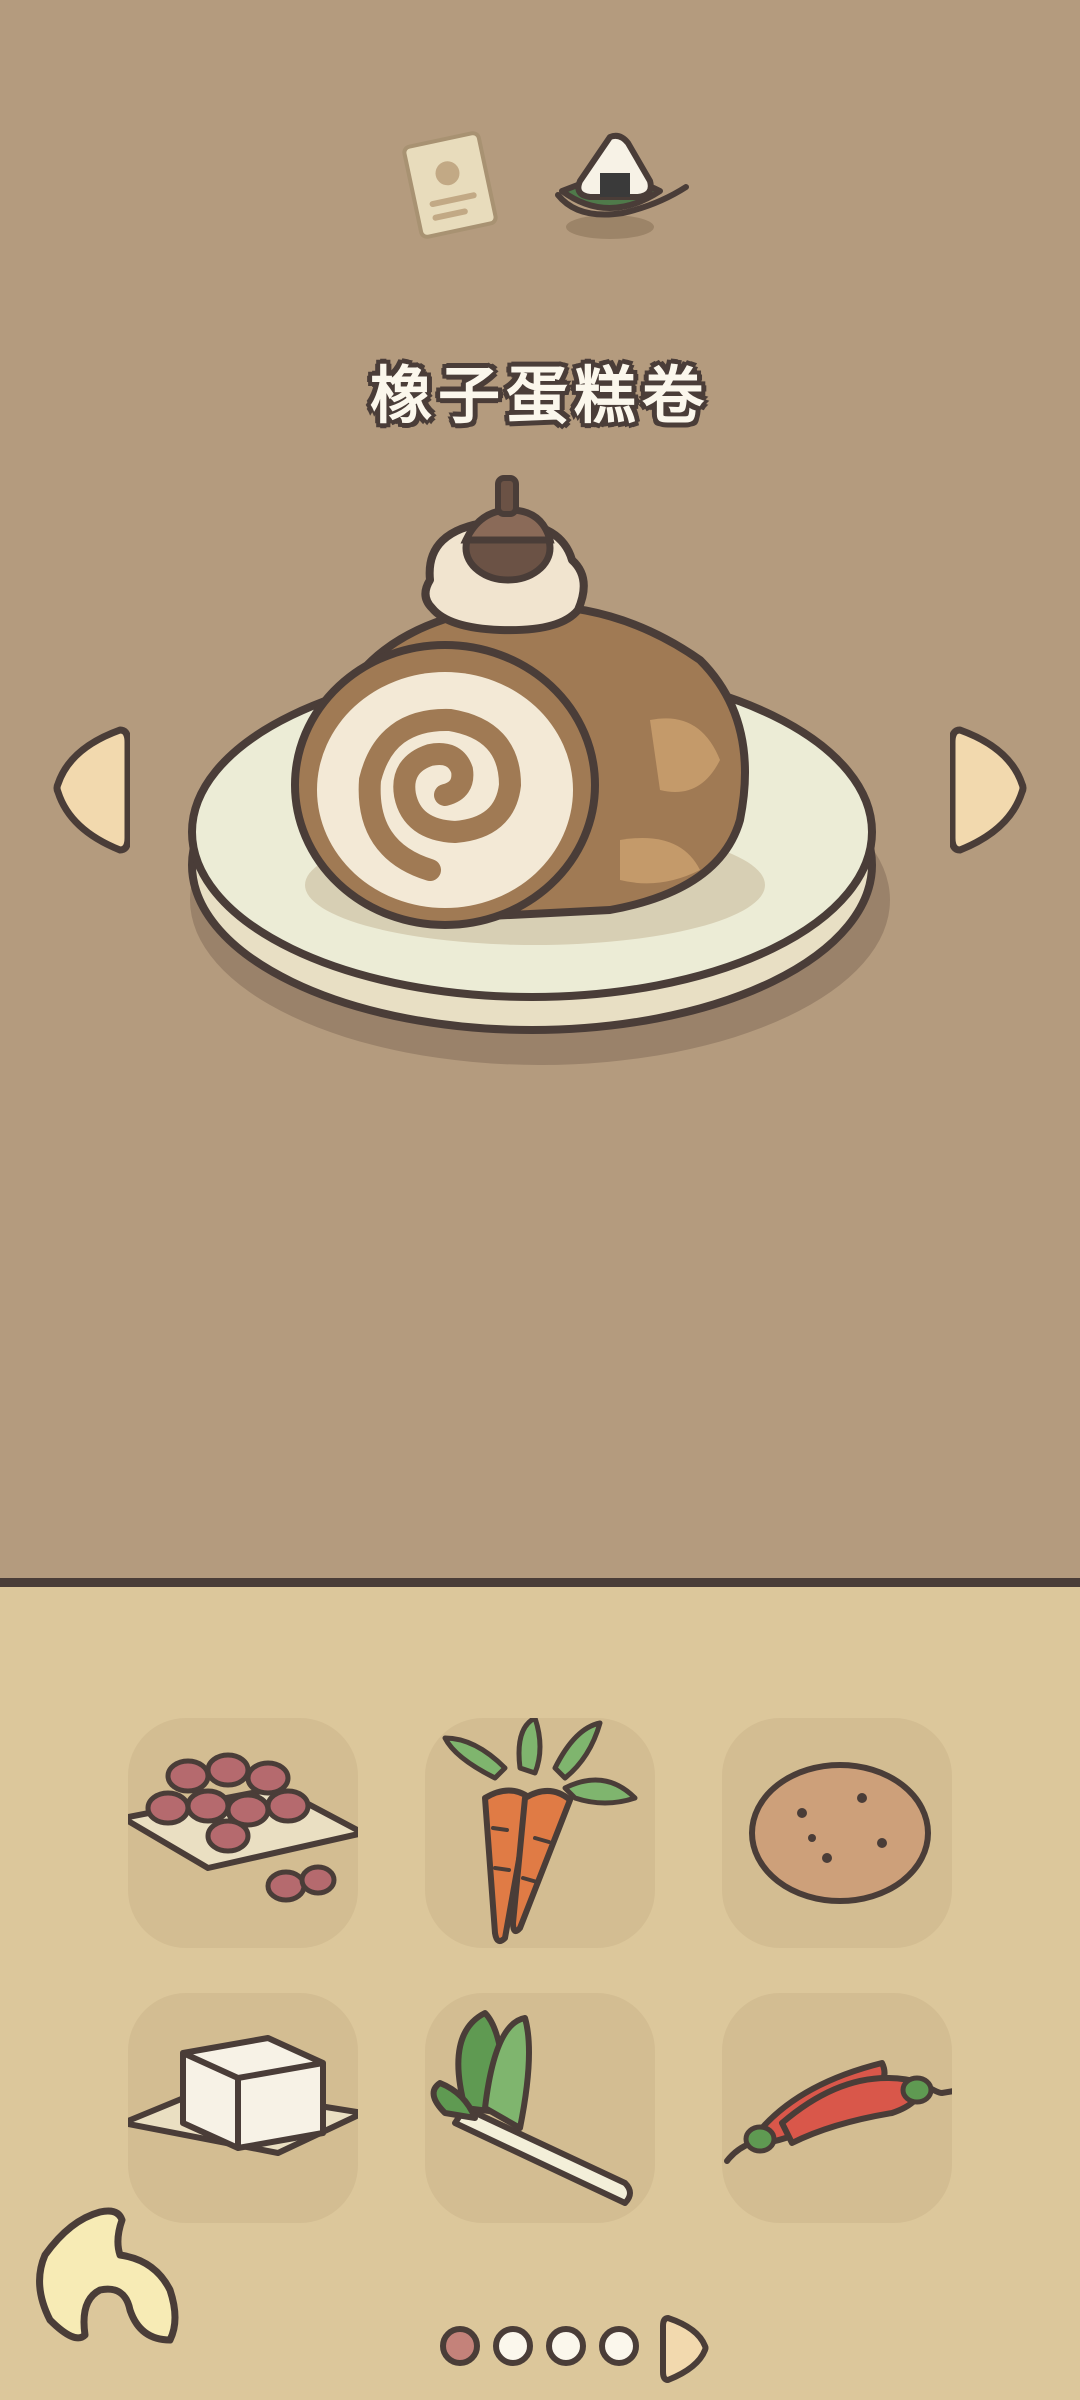 The width and height of the screenshot is (1080, 2400). Describe the element at coordinates (840, 1833) in the screenshot. I see `potato-icon` at that location.